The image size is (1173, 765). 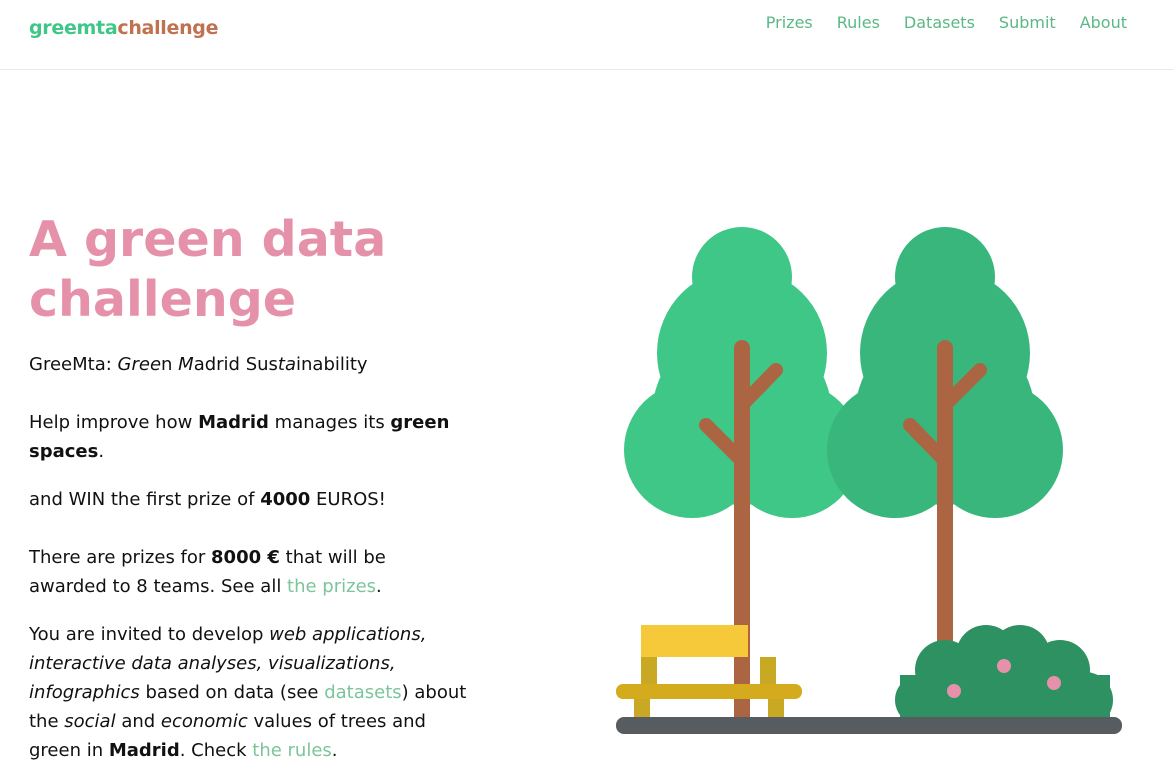 I want to click on ground-line, so click(x=869, y=725).